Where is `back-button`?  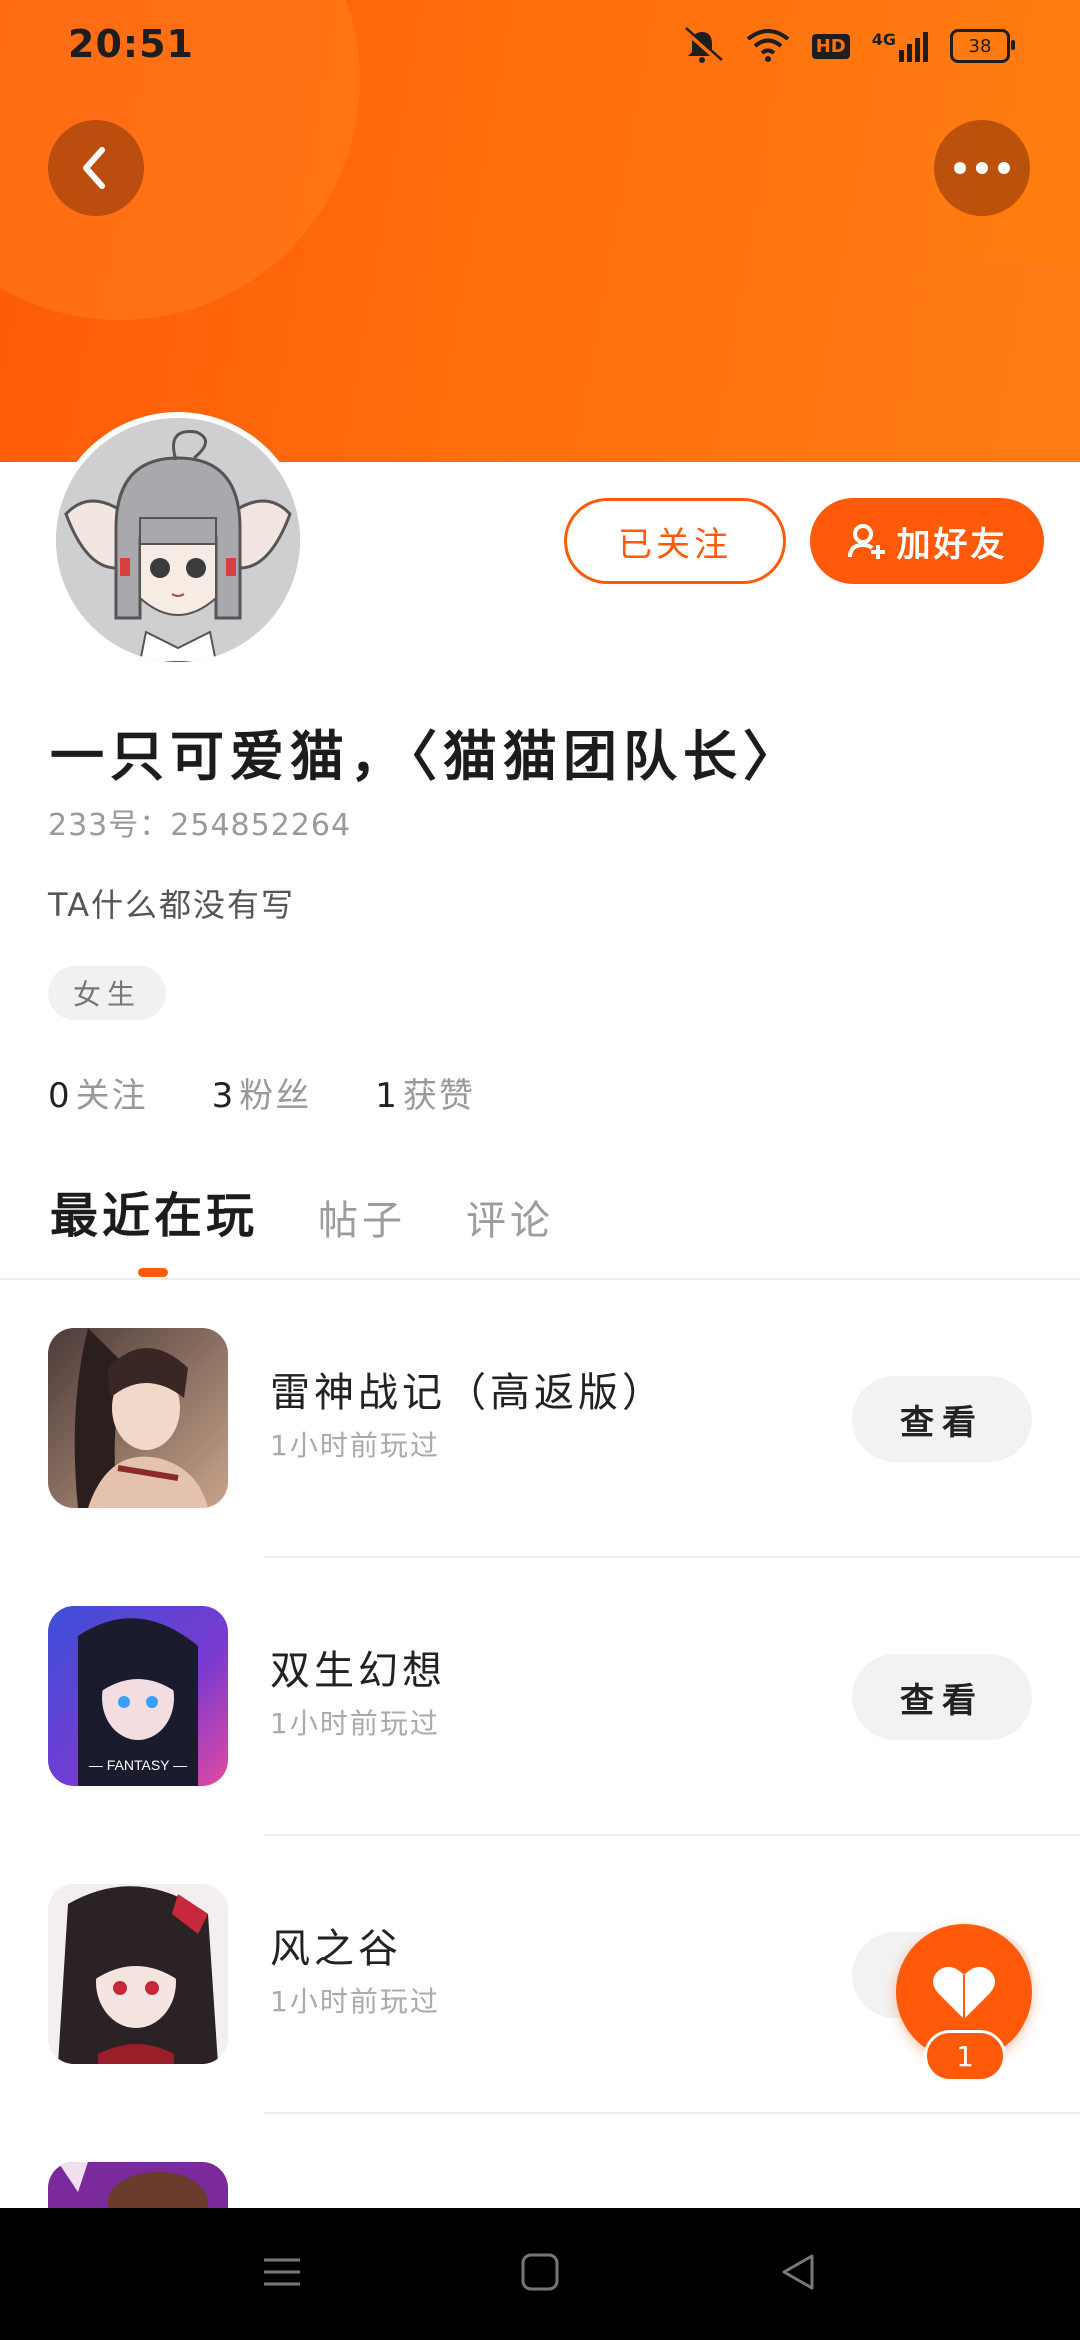
back-button is located at coordinates (96, 168).